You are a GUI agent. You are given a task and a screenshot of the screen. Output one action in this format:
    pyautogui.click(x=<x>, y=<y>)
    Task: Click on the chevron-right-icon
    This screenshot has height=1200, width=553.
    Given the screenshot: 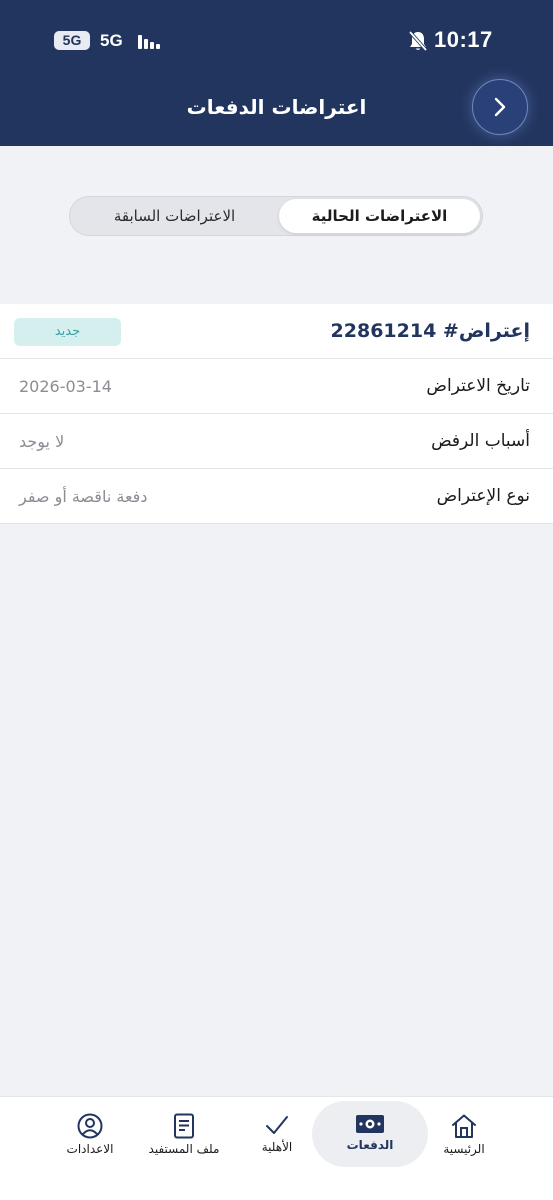 What is the action you would take?
    pyautogui.click(x=500, y=107)
    